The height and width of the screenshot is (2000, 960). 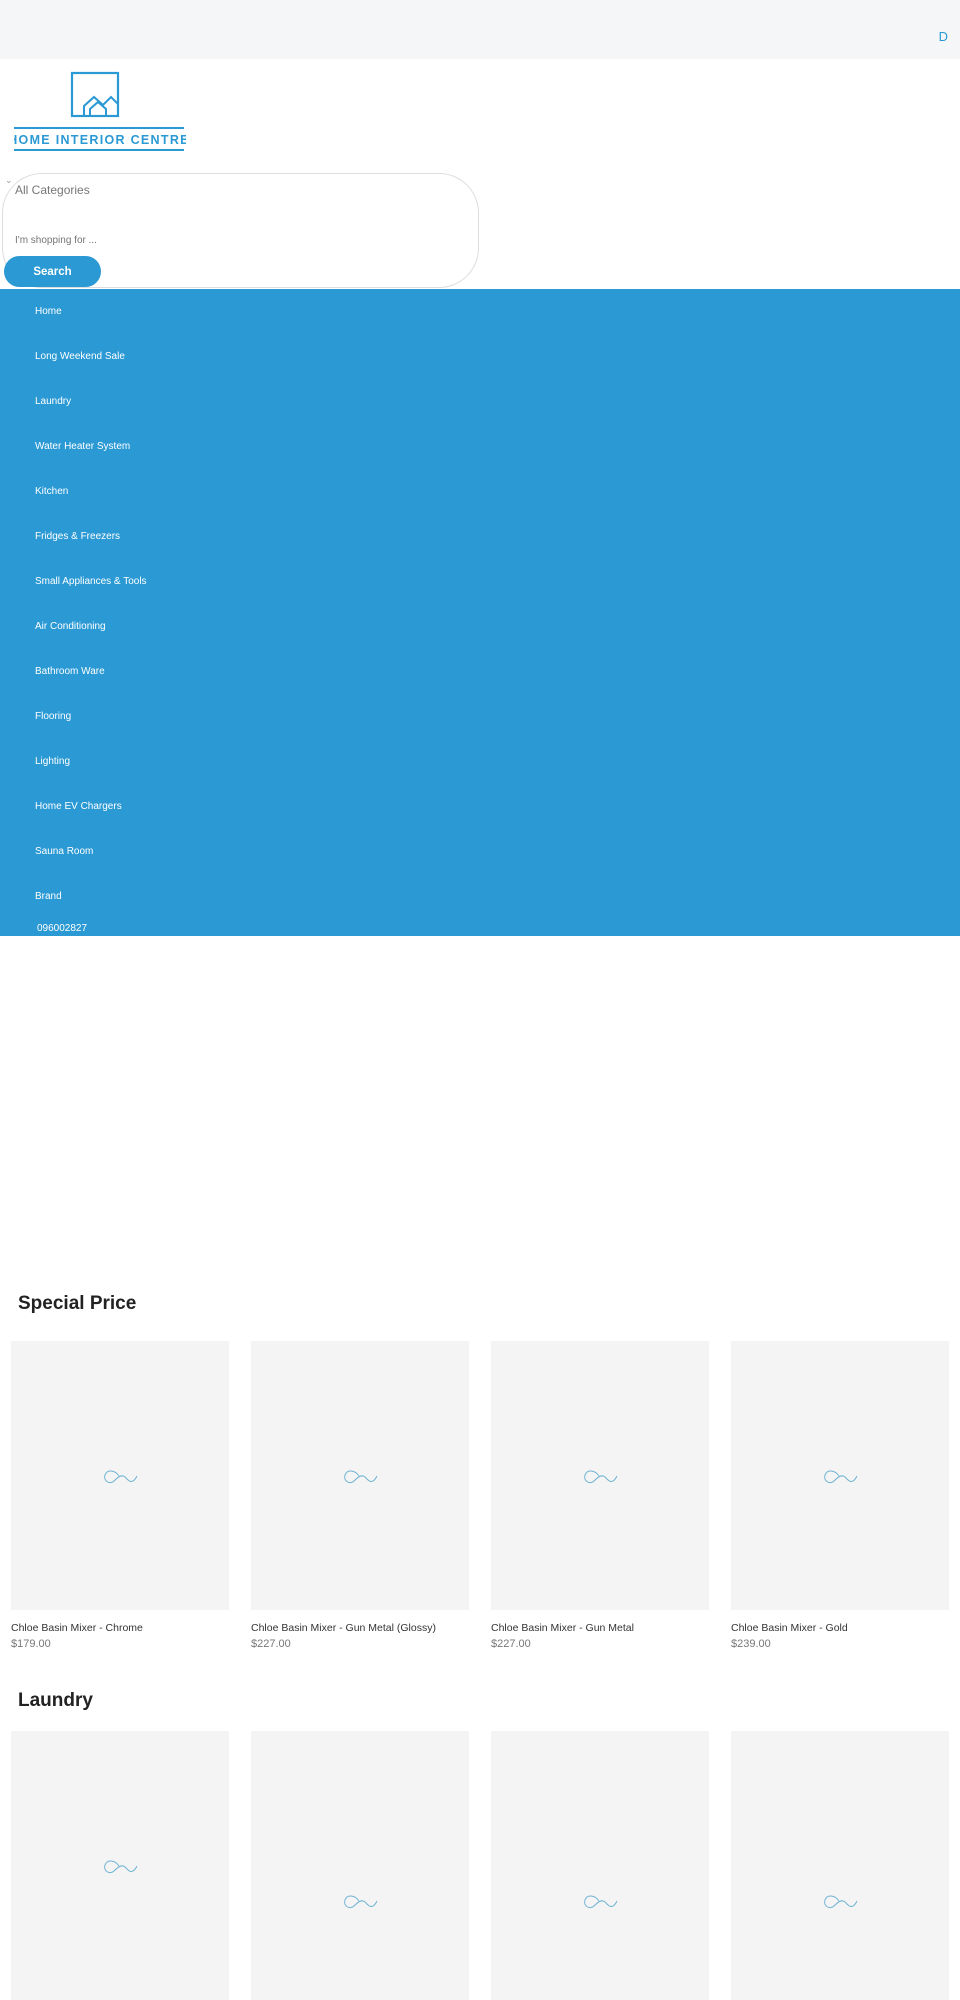 I want to click on nav-item-flooring: Flooring, so click(x=53, y=716).